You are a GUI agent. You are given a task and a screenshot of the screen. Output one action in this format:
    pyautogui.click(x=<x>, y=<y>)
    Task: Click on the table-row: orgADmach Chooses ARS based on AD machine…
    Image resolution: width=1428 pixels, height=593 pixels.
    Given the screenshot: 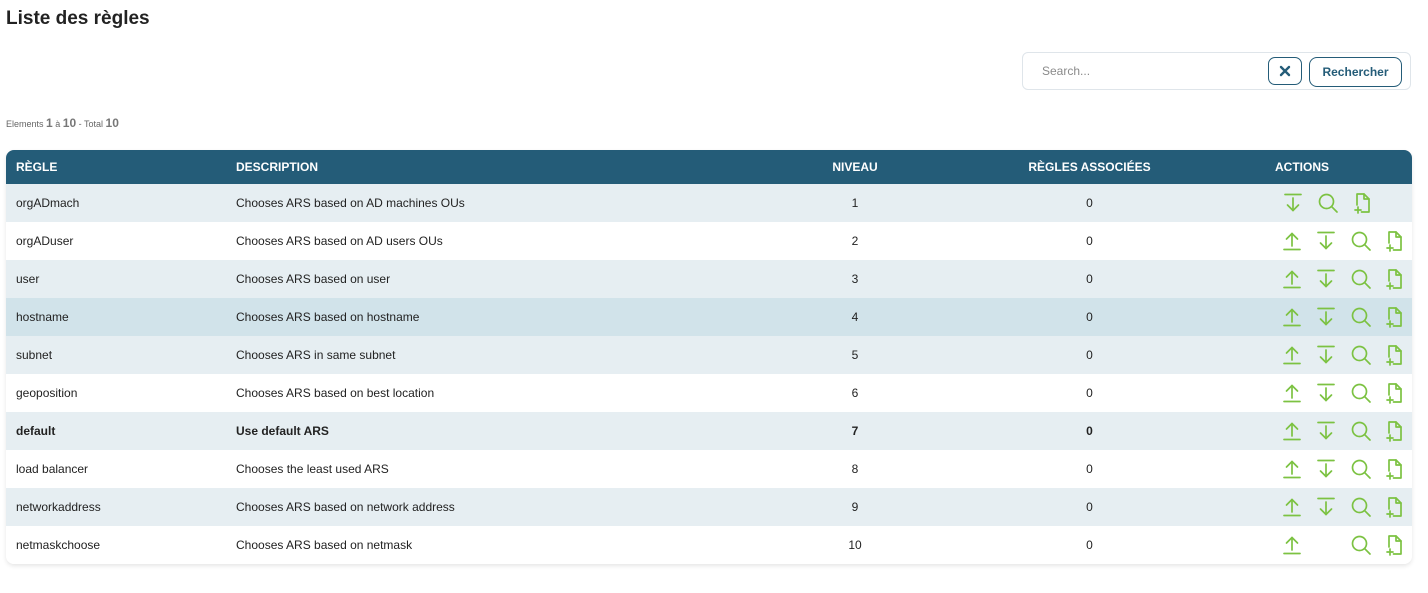 What is the action you would take?
    pyautogui.click(x=709, y=203)
    